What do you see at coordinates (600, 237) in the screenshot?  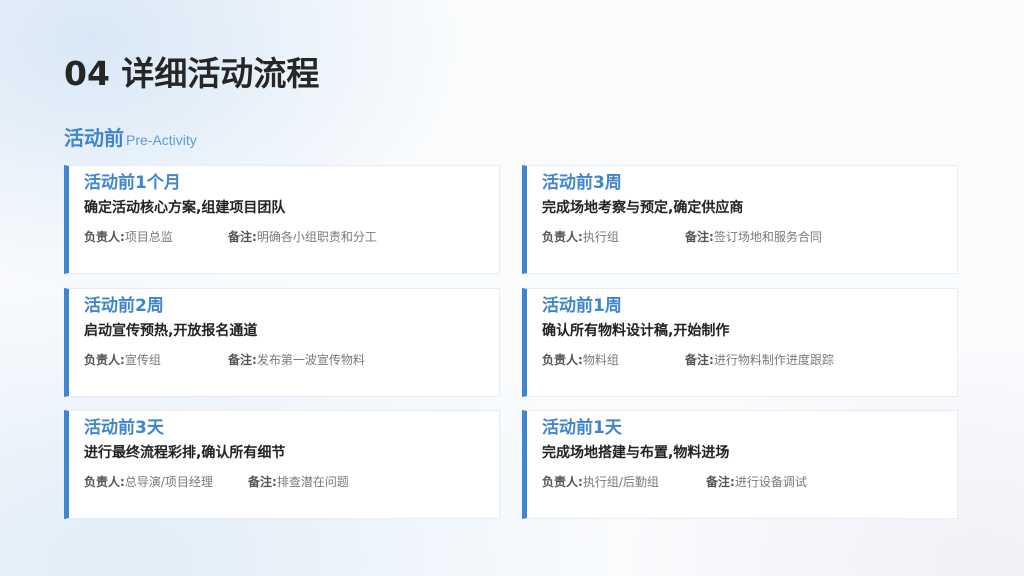 I see `owner-value: 执行组` at bounding box center [600, 237].